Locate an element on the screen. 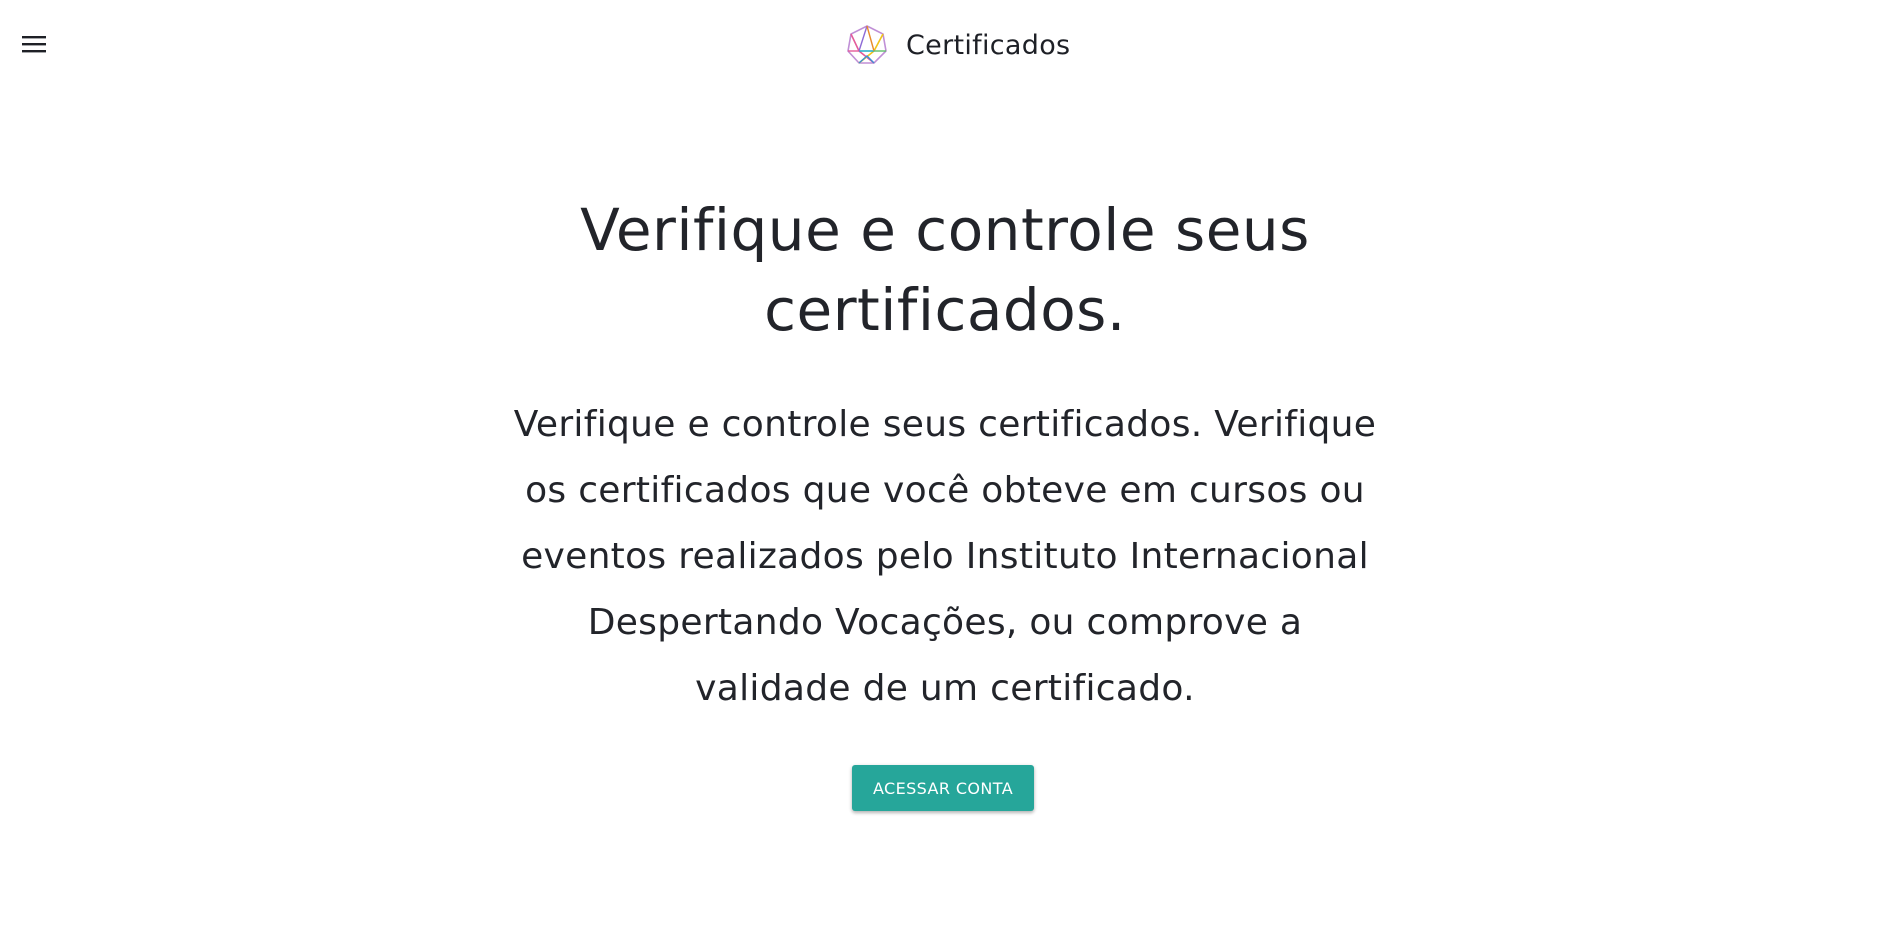  hamburger-menu-icon is located at coordinates (34, 44).